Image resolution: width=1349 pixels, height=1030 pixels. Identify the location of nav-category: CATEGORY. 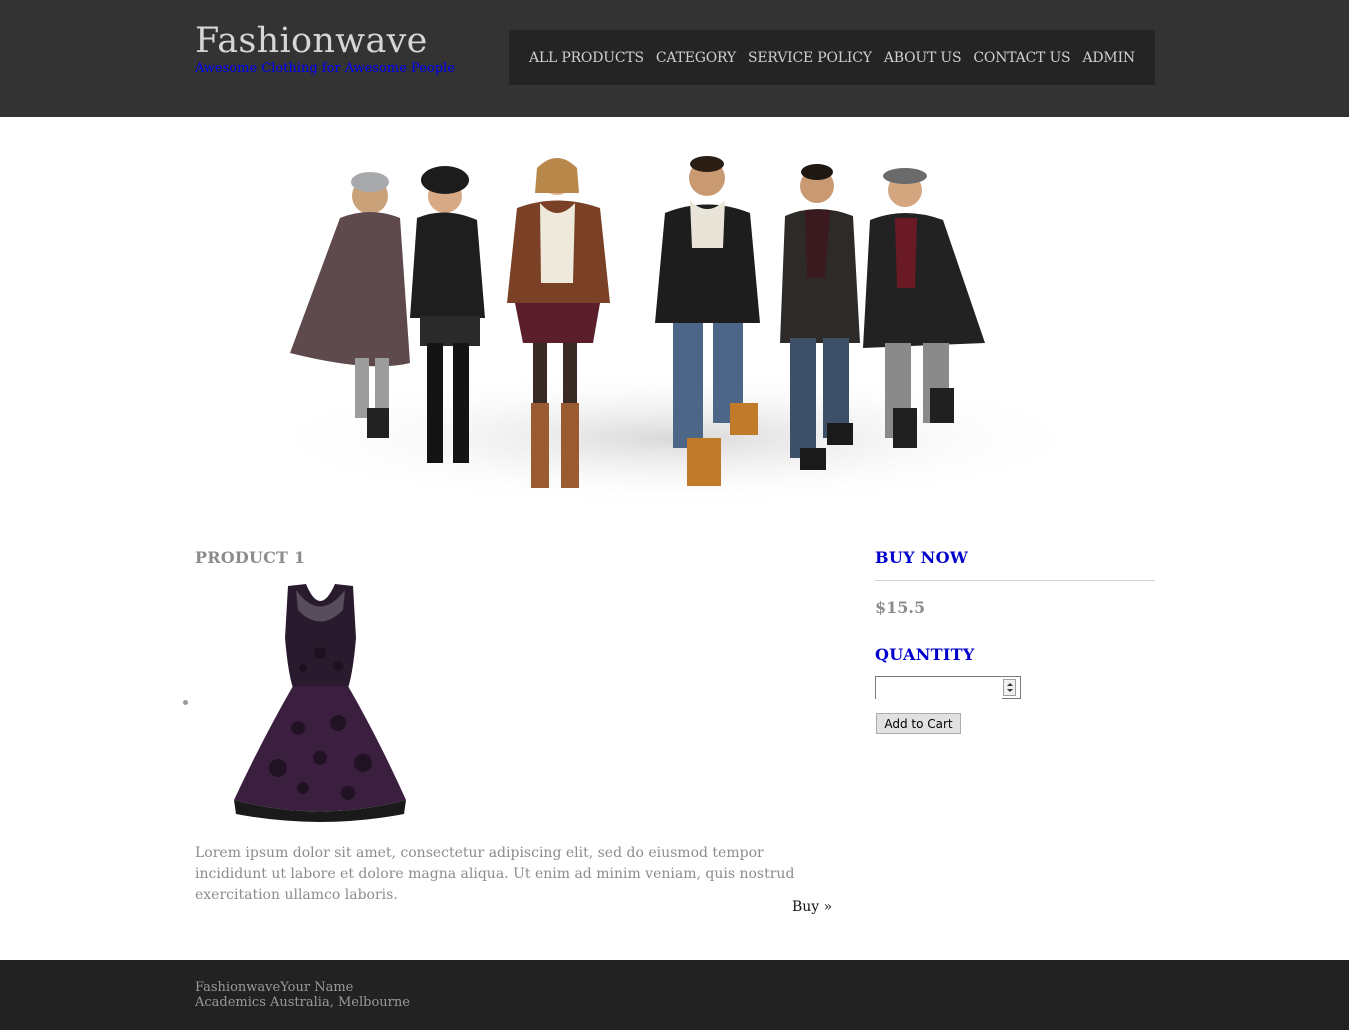
(696, 58).